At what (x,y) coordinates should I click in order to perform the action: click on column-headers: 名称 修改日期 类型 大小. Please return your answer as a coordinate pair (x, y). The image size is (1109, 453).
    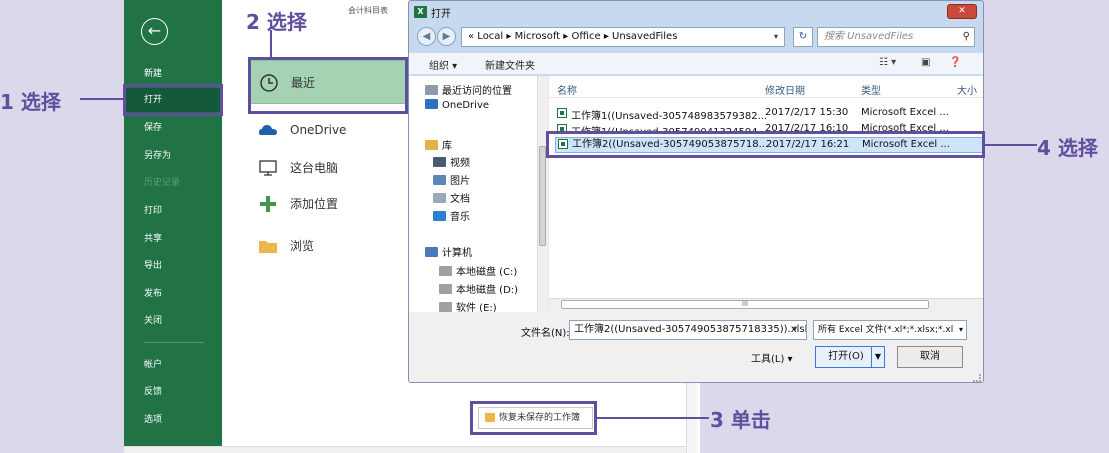
    Looking at the image, I should click on (766, 87).